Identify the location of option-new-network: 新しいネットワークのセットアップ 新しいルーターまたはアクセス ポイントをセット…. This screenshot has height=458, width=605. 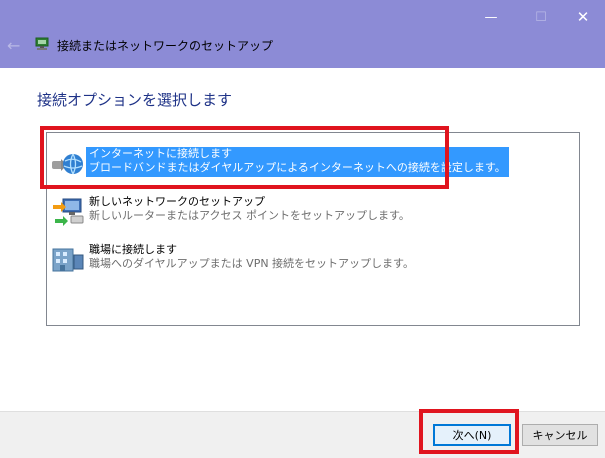
(311, 213).